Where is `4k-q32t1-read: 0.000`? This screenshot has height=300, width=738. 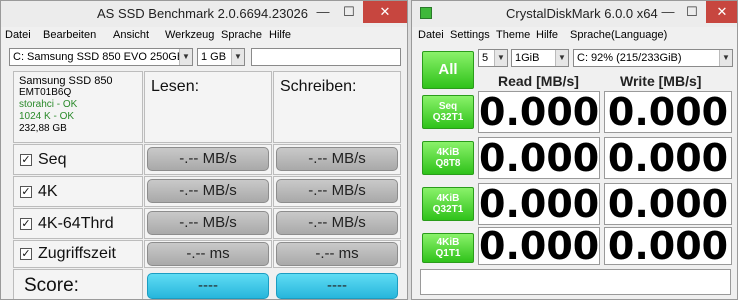
4k-q32t1-read: 0.000 is located at coordinates (539, 204).